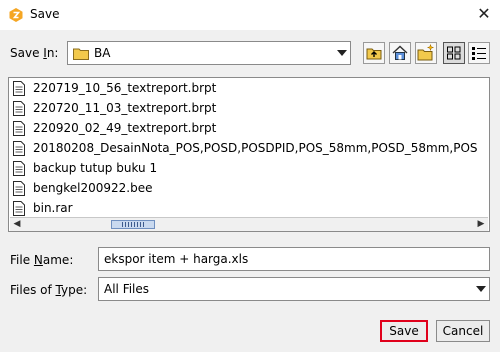 This screenshot has height=352, width=500. I want to click on details-view-icon, so click(479, 53).